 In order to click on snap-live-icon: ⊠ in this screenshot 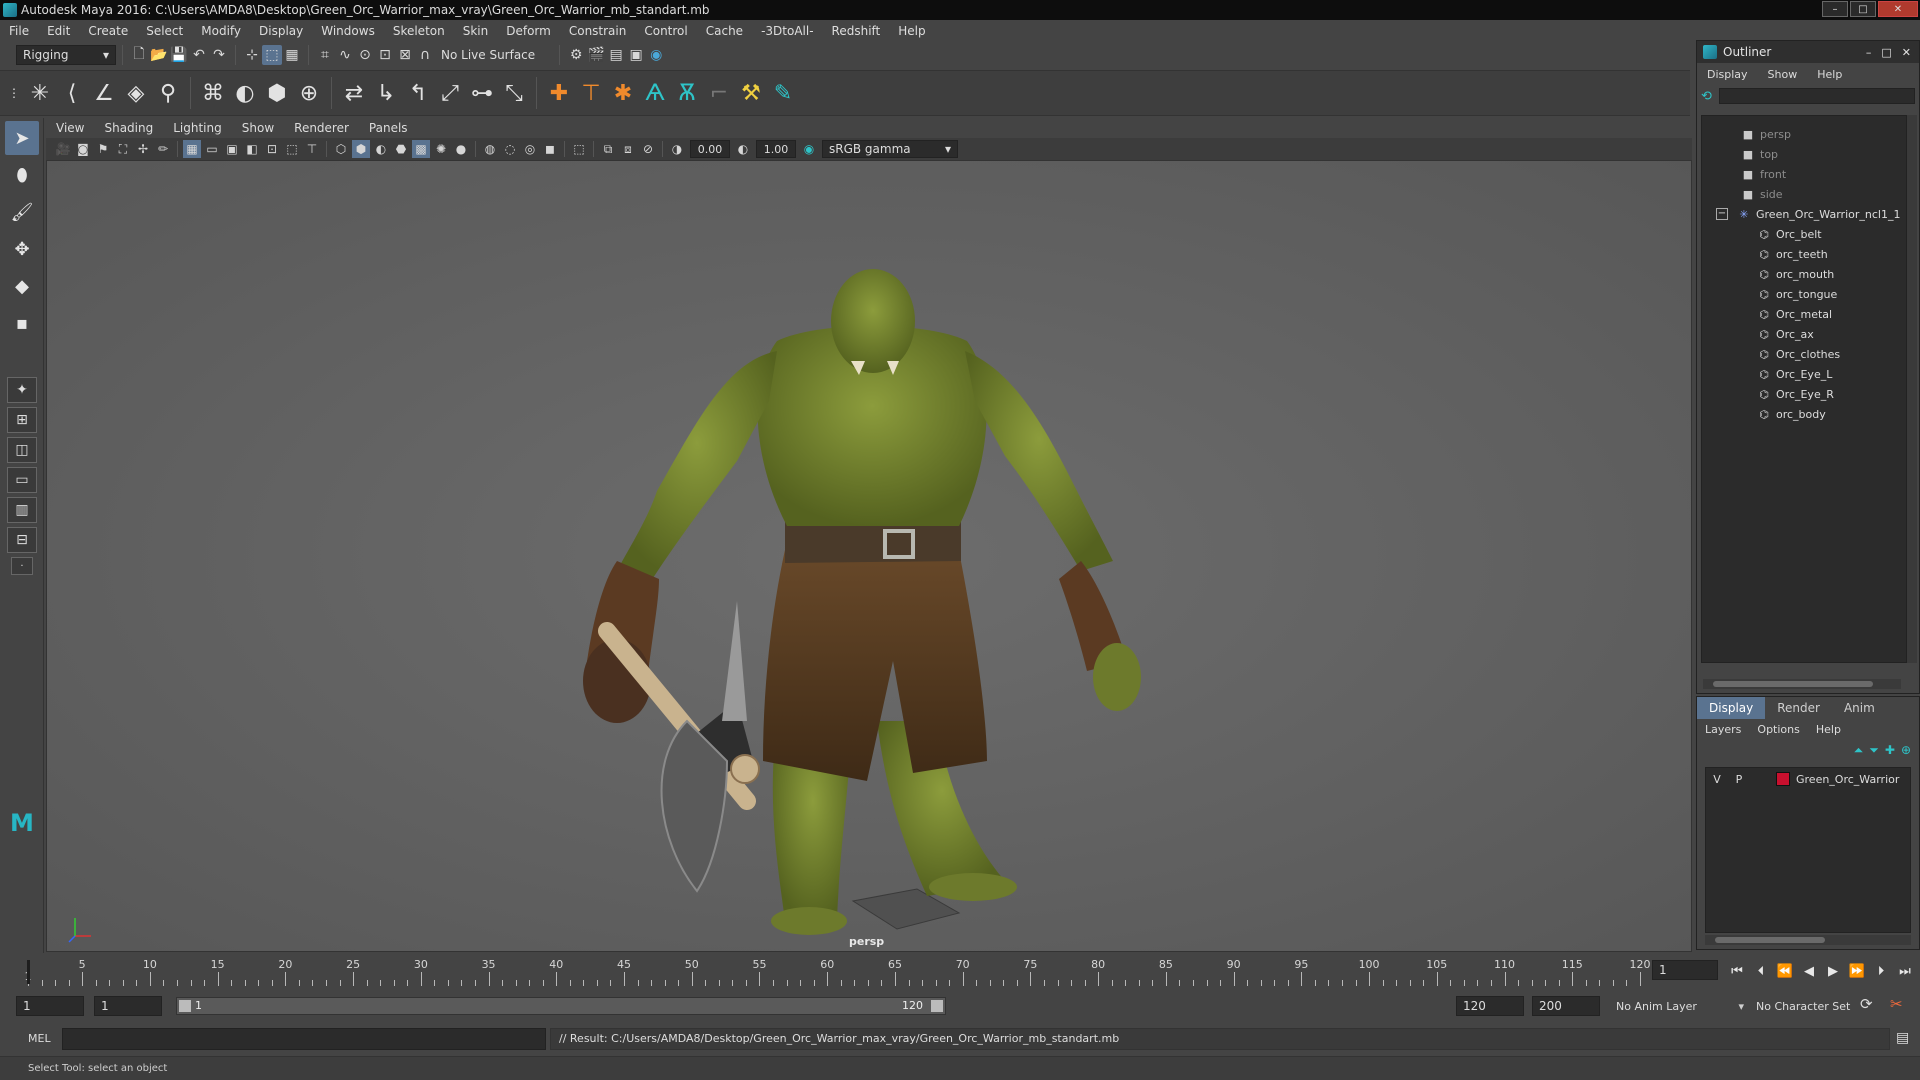, I will do `click(405, 55)`.